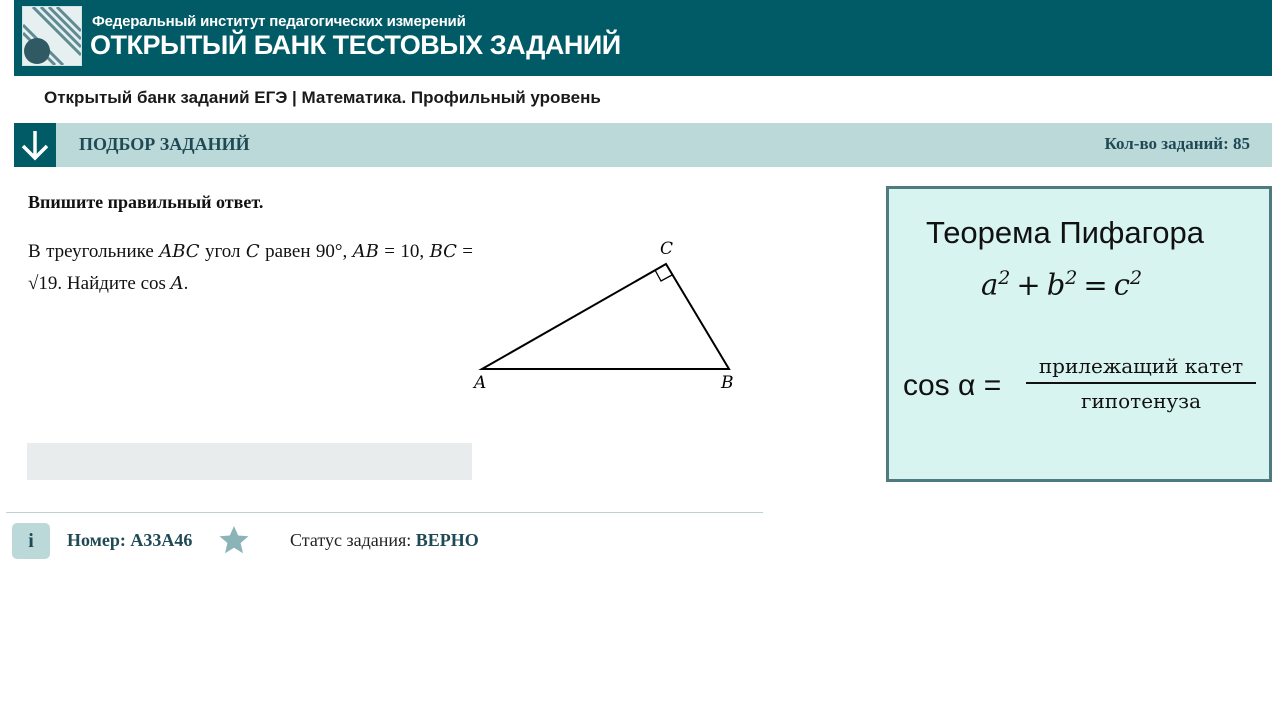  Describe the element at coordinates (384, 540) in the screenshot. I see `task-status: Статус задания: ВЕРНО` at that location.